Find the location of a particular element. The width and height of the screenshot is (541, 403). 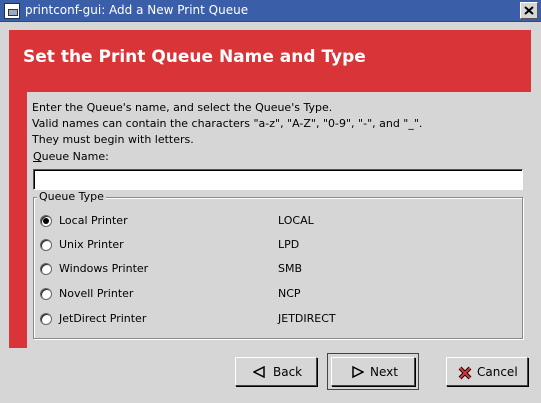

cancel-button: Cancel is located at coordinates (487, 371).